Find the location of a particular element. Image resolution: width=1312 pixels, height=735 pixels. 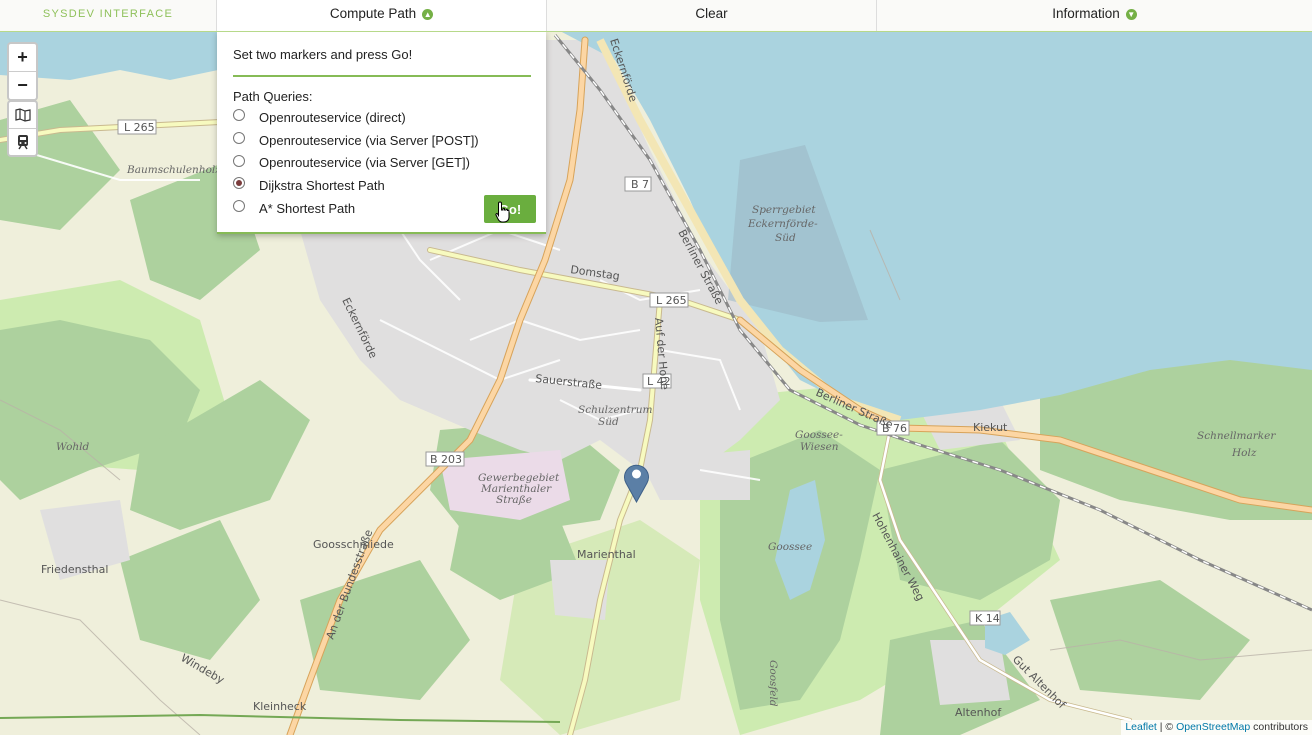

place-label: Friedensthal is located at coordinates (74, 569).